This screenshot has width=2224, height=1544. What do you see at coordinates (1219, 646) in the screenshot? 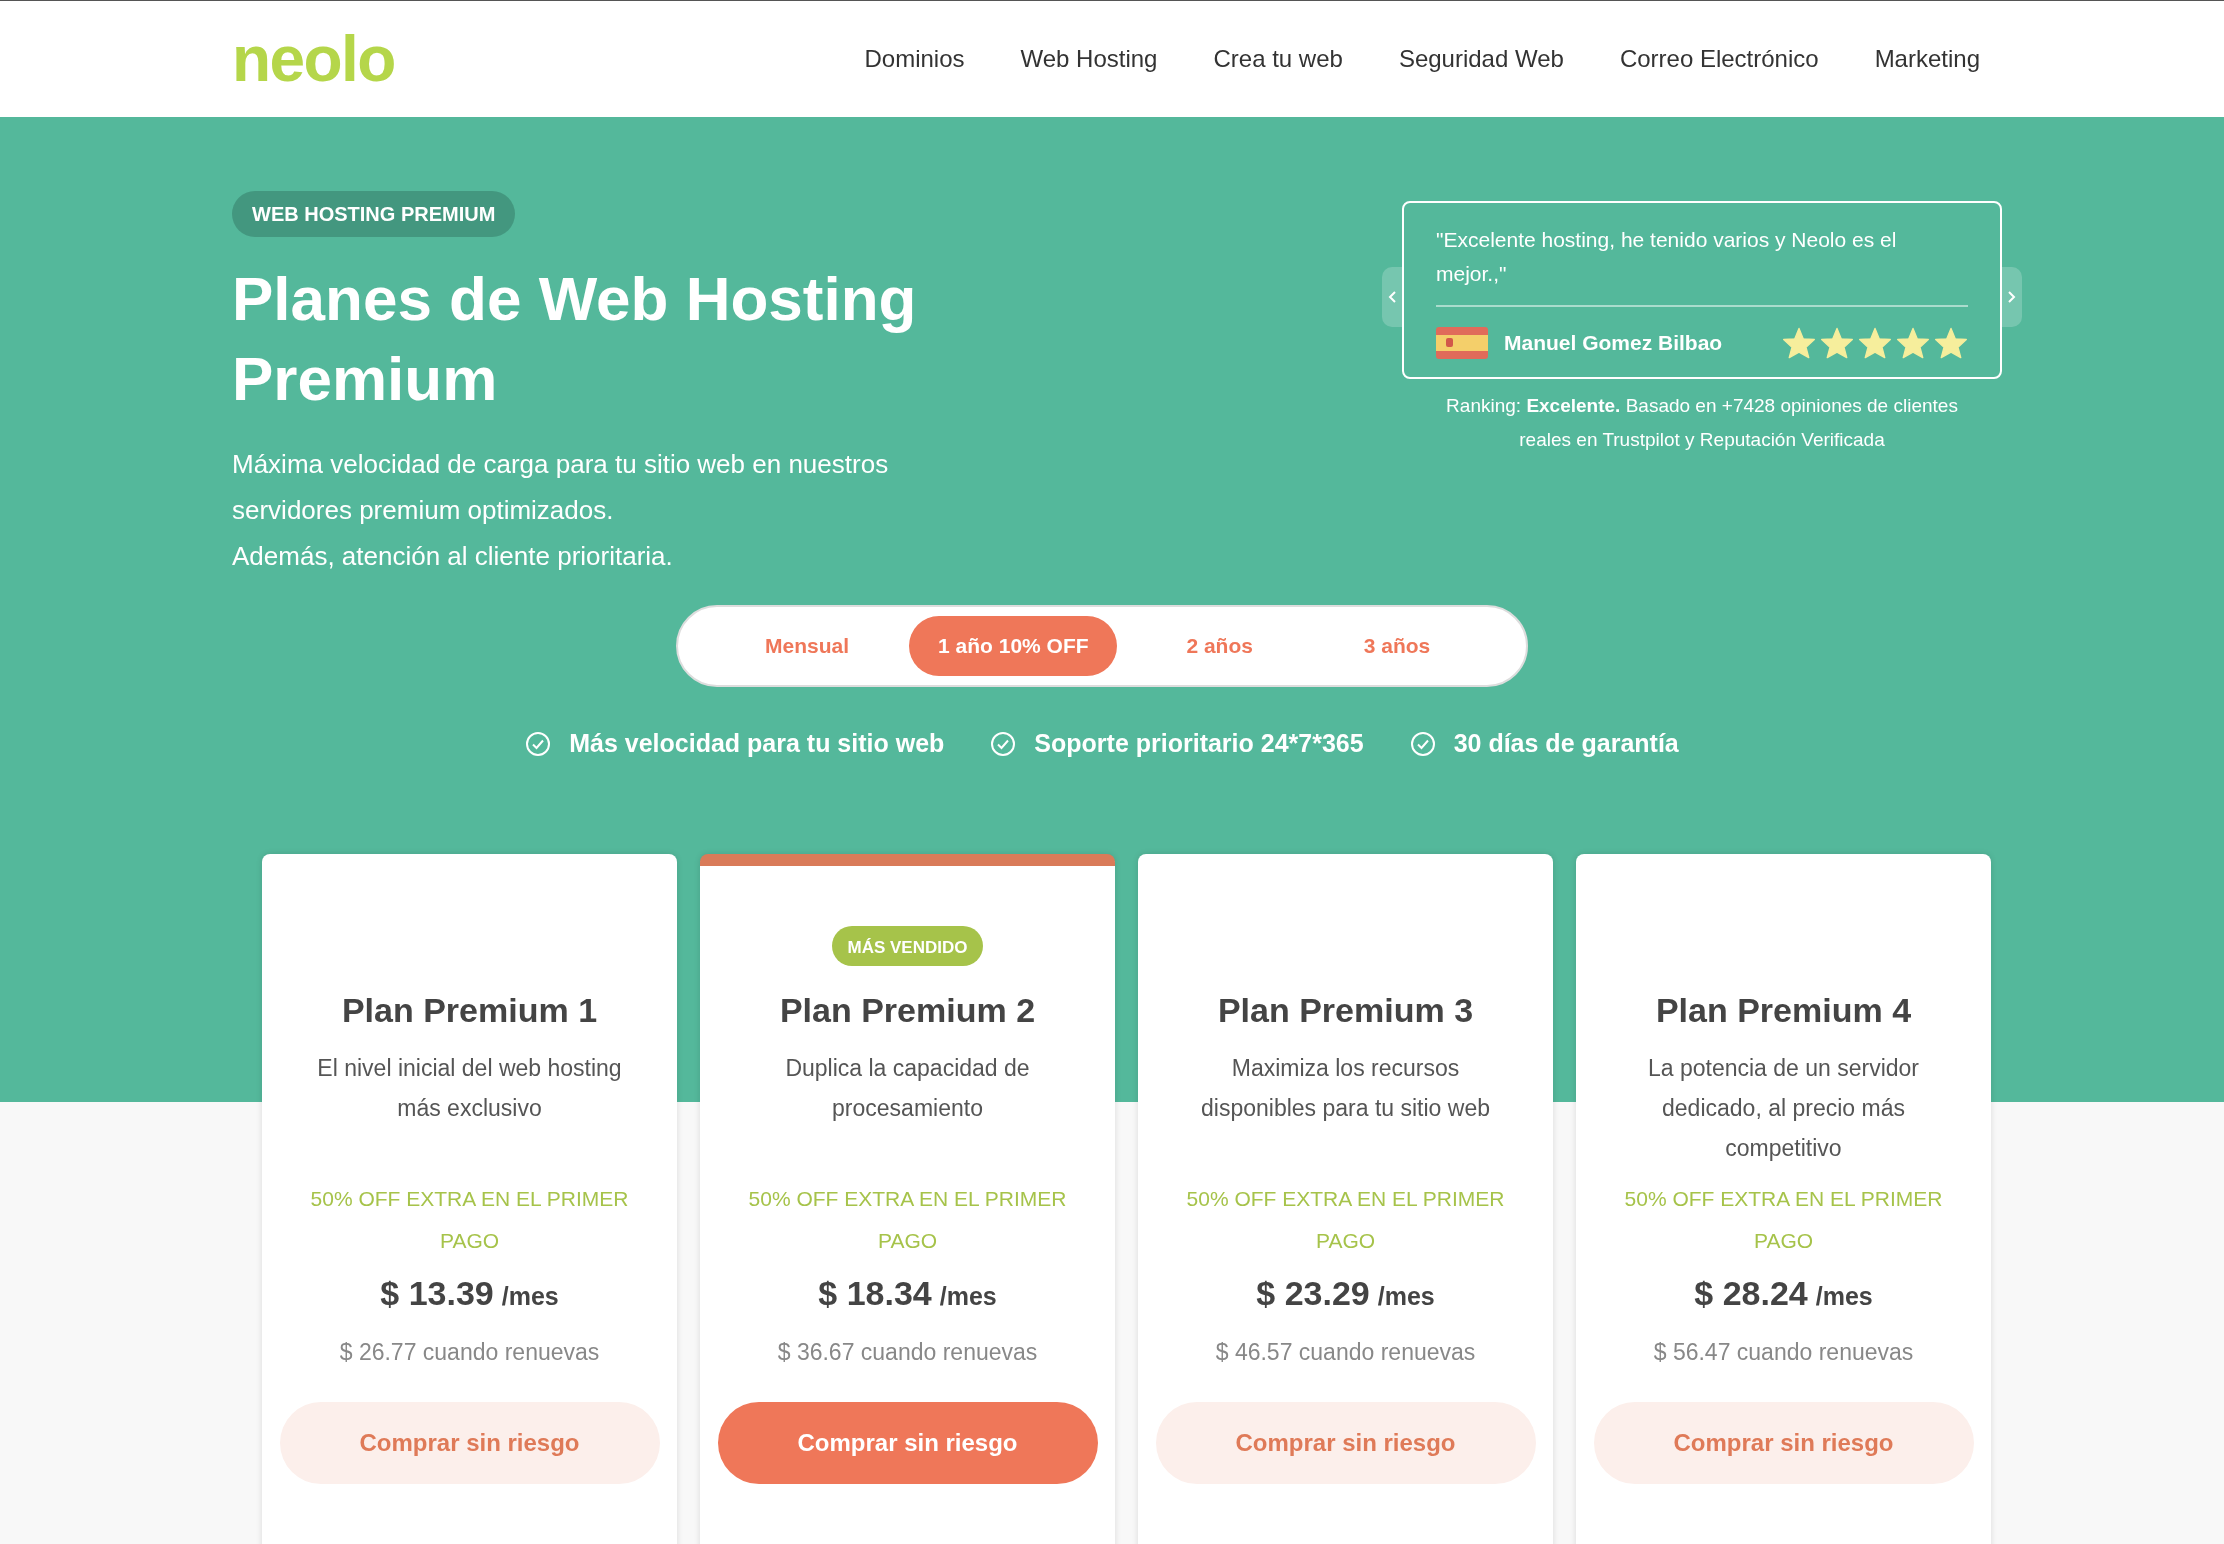
I see `billing-tab: 2 años` at bounding box center [1219, 646].